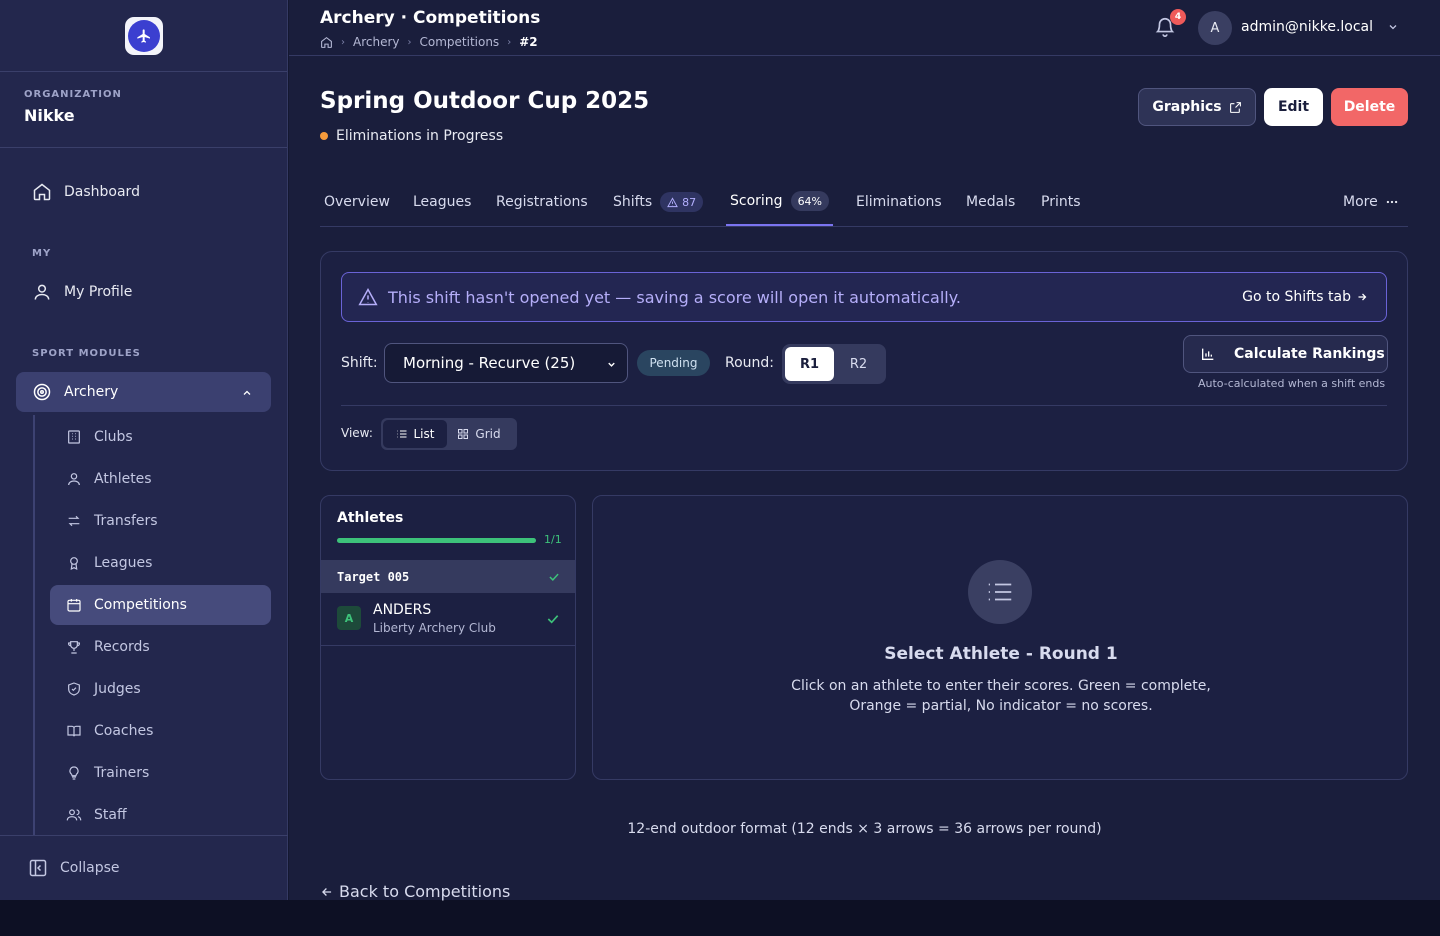 This screenshot has width=1440, height=936. Describe the element at coordinates (49, 115) in the screenshot. I see `organization-name: Nikke` at that location.